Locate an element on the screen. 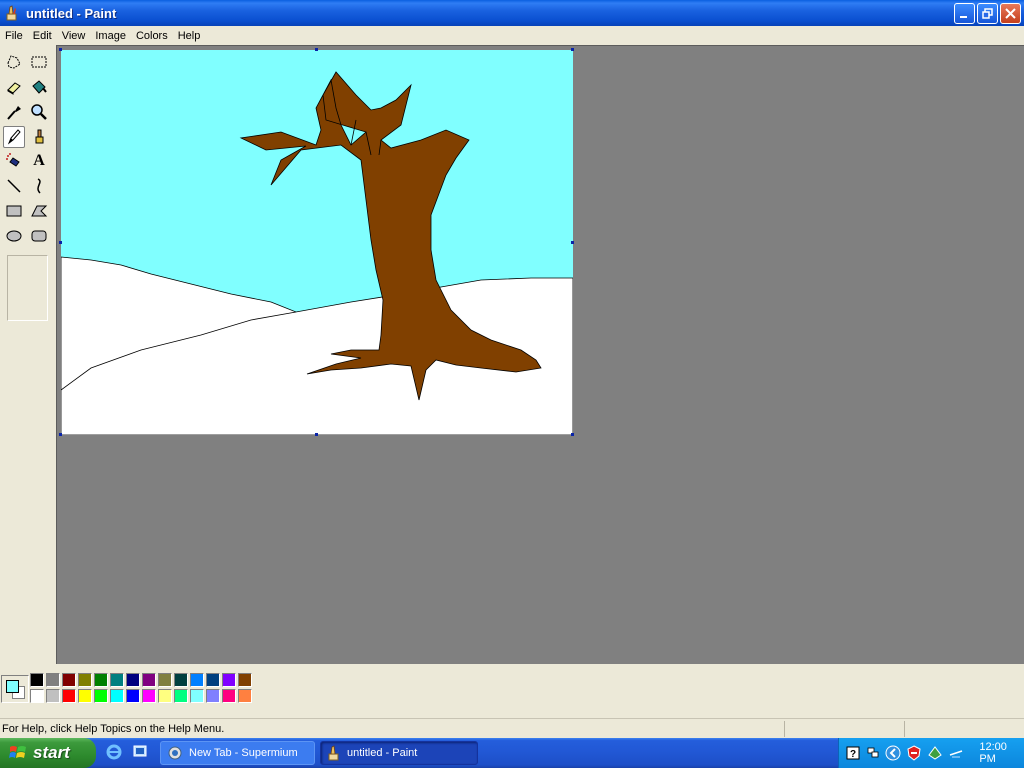 The image size is (1024, 768). curve-tool is located at coordinates (39, 186).